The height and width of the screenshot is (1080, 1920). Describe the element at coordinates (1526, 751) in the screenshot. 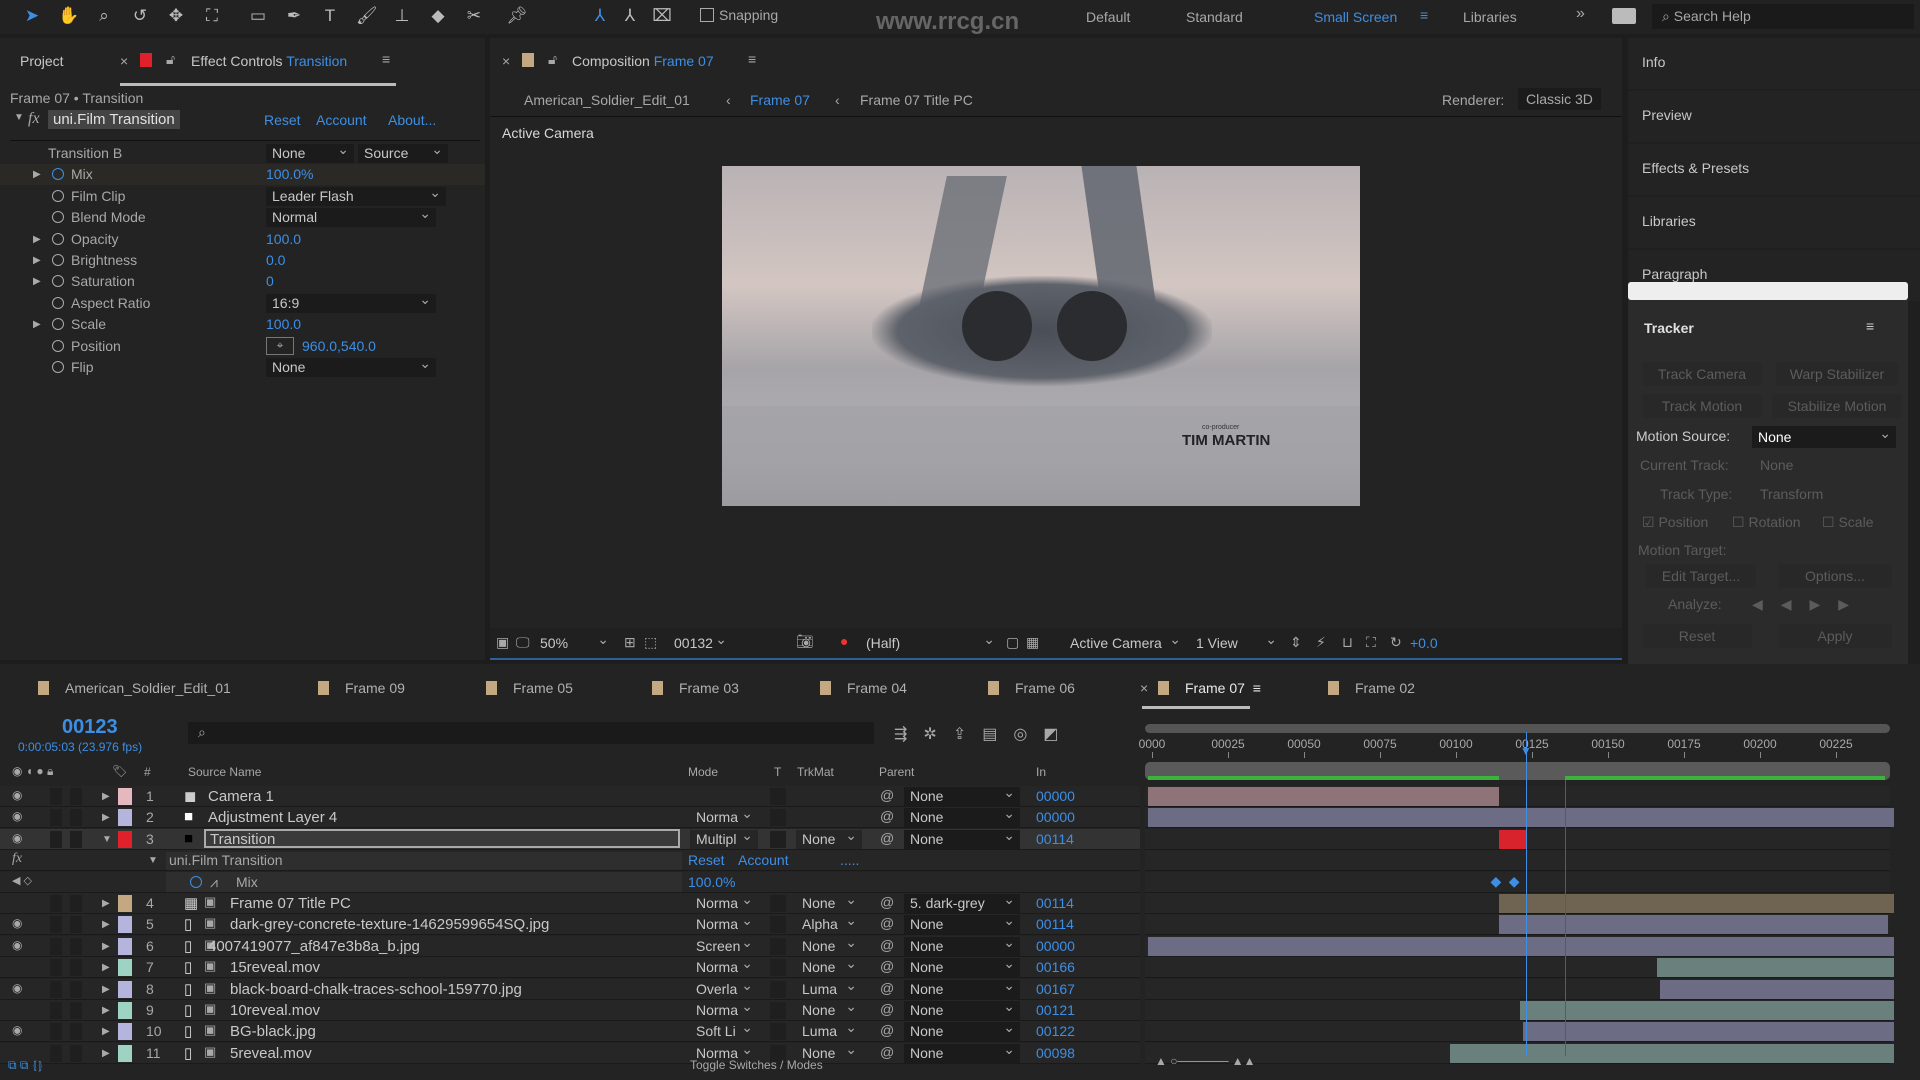

I see `playhead-icon: ▼` at that location.